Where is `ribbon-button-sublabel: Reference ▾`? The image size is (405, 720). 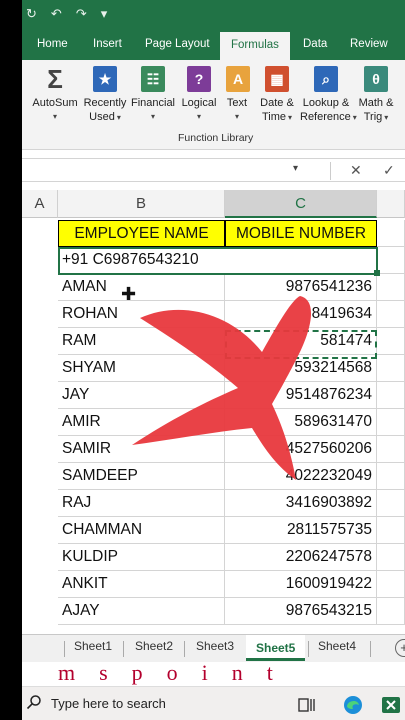 ribbon-button-sublabel: Reference ▾ is located at coordinates (328, 117).